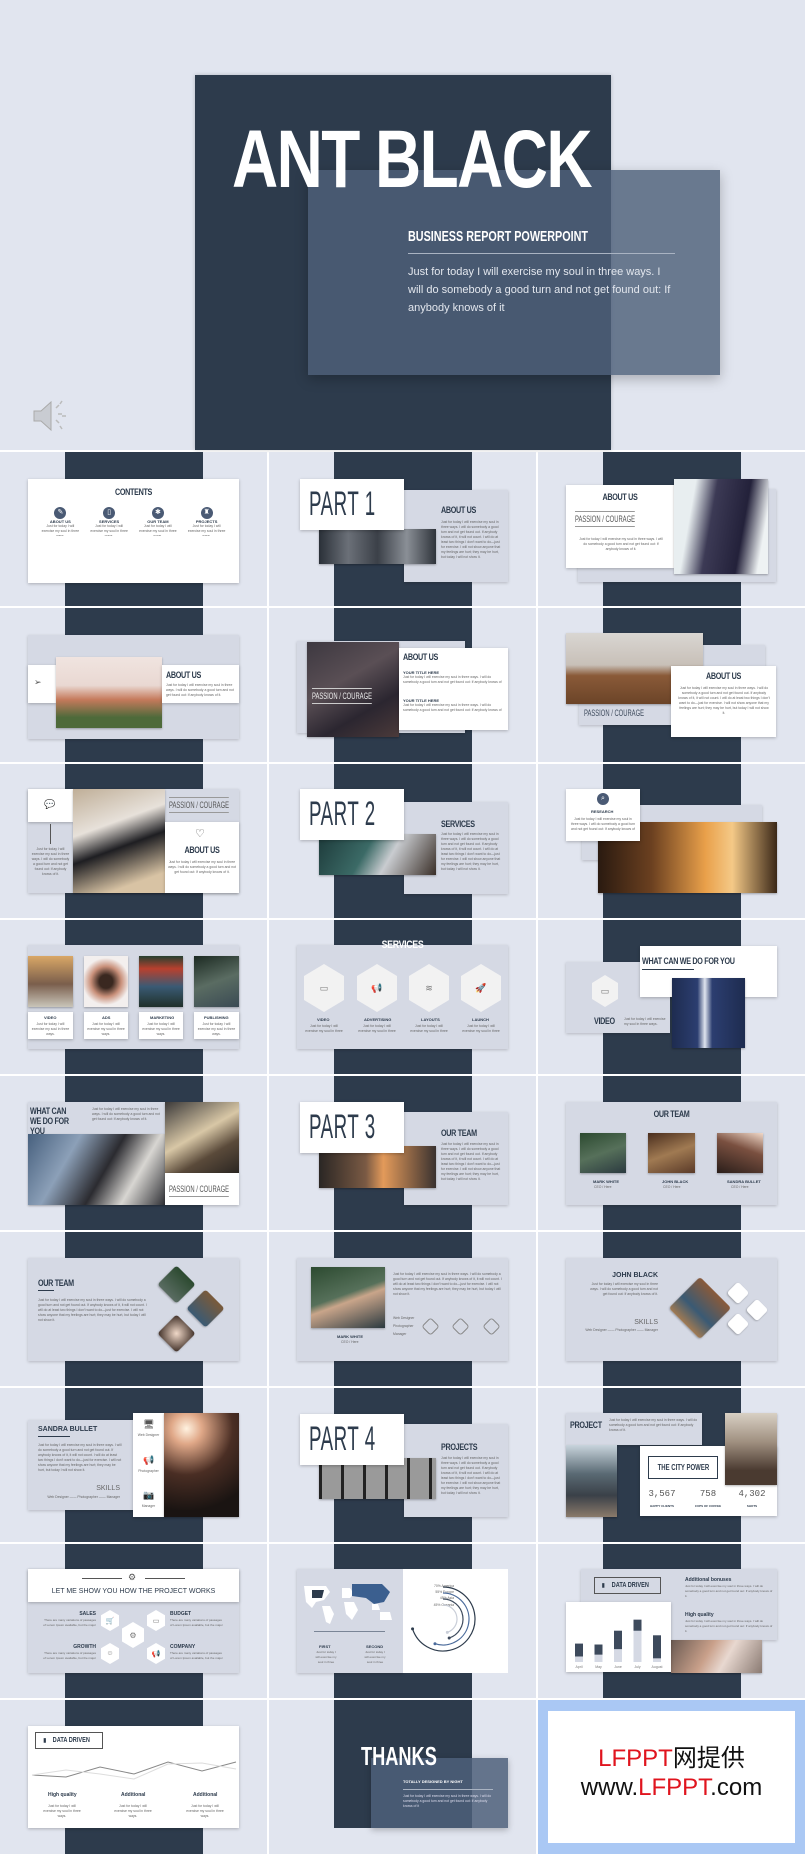  I want to click on suit-man-photo, so click(721, 526).